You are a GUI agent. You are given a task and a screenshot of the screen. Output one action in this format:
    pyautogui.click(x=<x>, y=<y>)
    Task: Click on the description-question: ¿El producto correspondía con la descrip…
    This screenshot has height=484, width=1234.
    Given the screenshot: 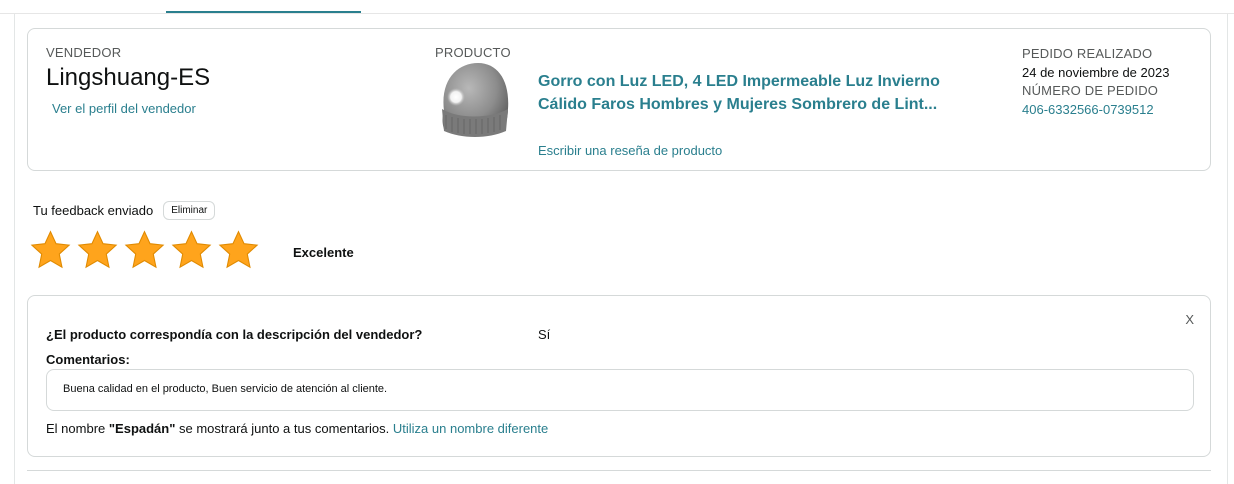 What is the action you would take?
    pyautogui.click(x=234, y=334)
    